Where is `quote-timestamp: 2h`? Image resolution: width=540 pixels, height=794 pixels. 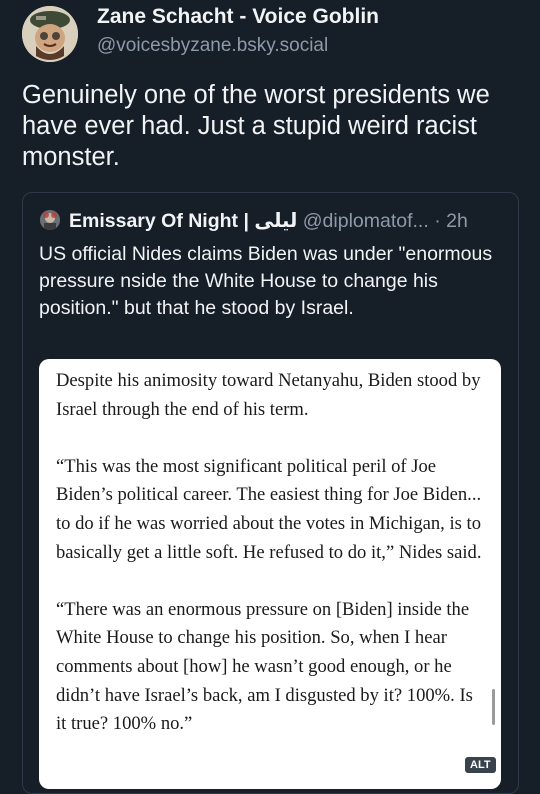 quote-timestamp: 2h is located at coordinates (457, 221).